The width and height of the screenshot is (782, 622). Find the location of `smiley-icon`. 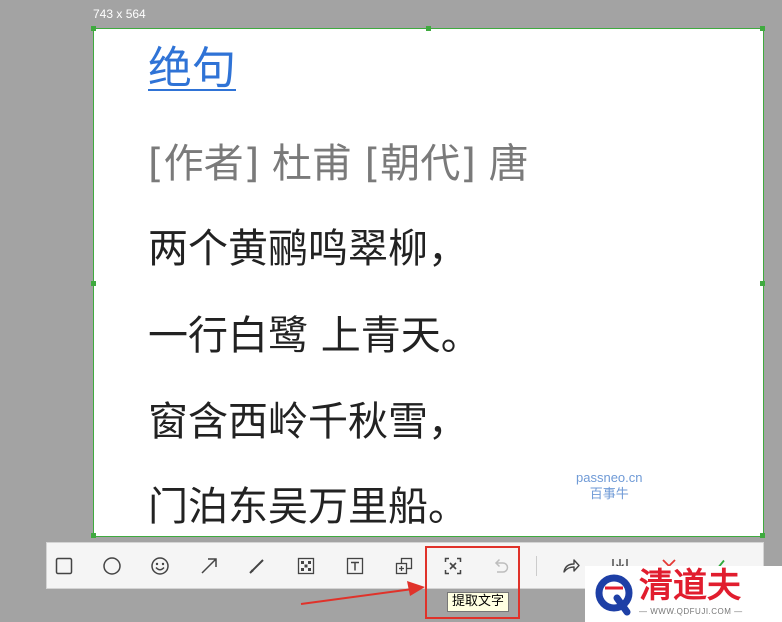

smiley-icon is located at coordinates (160, 566).